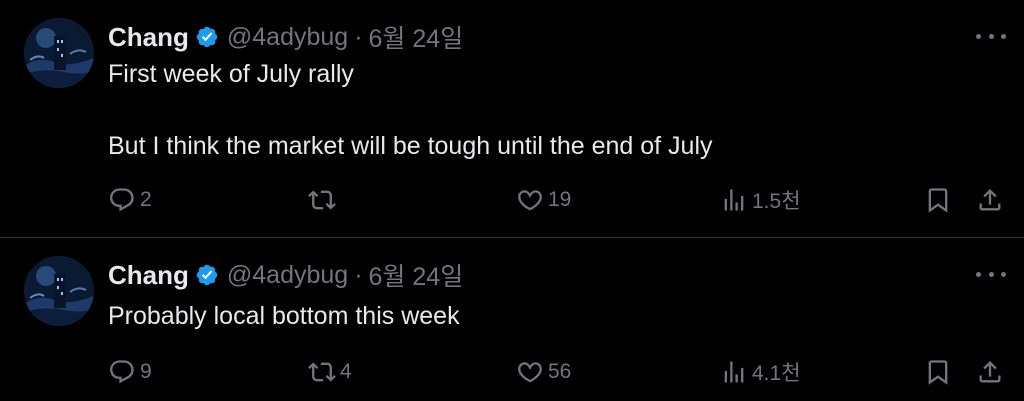 This screenshot has height=401, width=1024. I want to click on reply-count: 9, so click(146, 371).